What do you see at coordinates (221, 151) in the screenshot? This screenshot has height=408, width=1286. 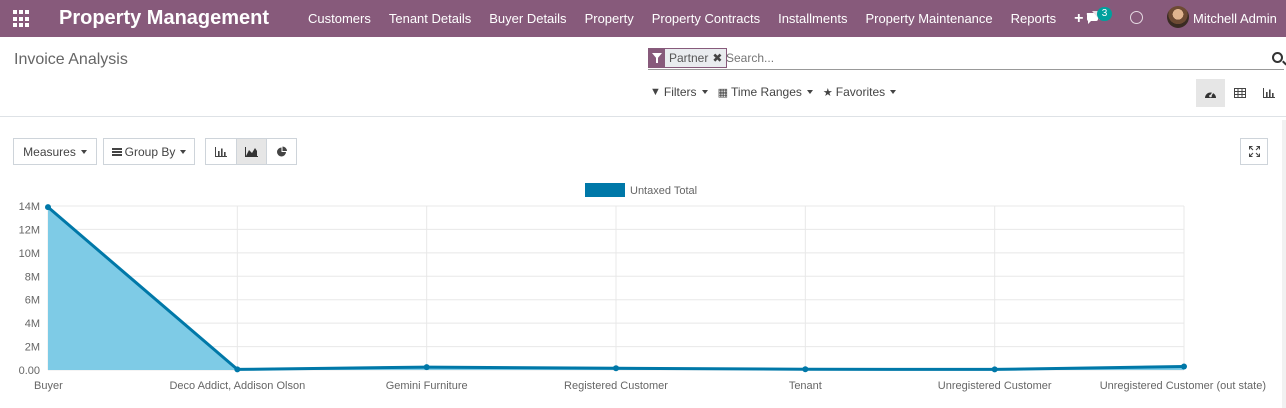 I see `bar-chart-icon` at bounding box center [221, 151].